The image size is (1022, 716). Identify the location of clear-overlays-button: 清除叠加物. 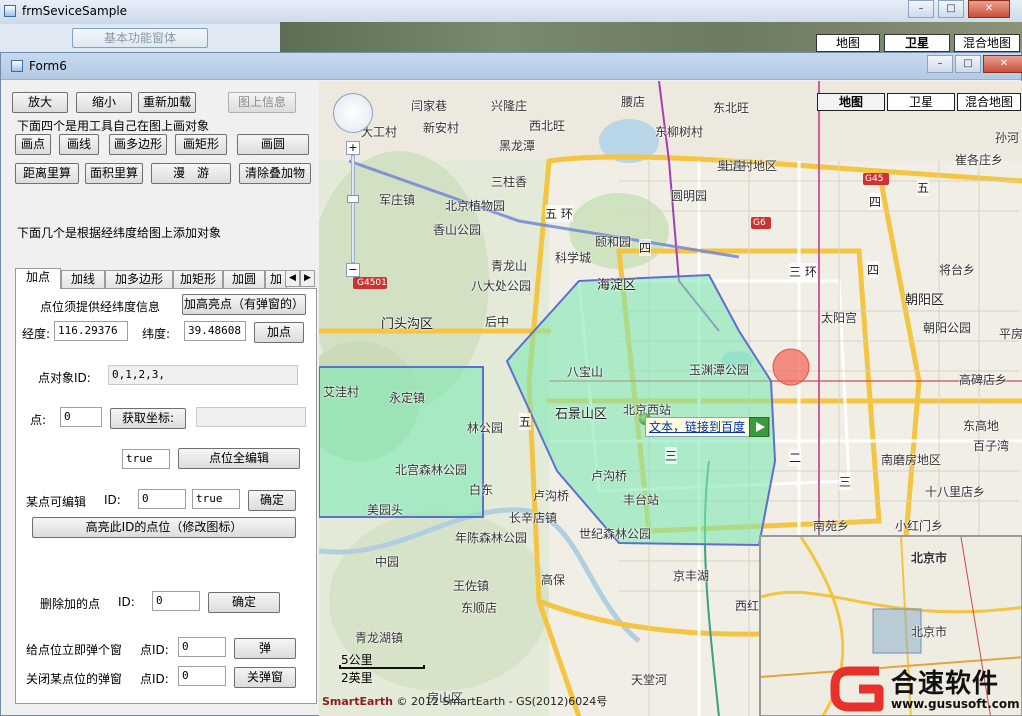
(275, 173).